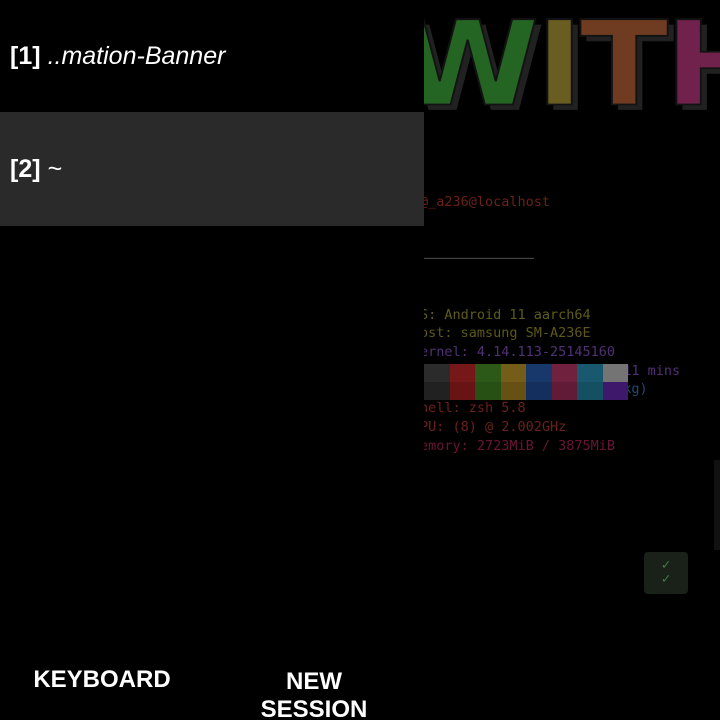  I want to click on session-item-2: [2] ~, so click(212, 169).